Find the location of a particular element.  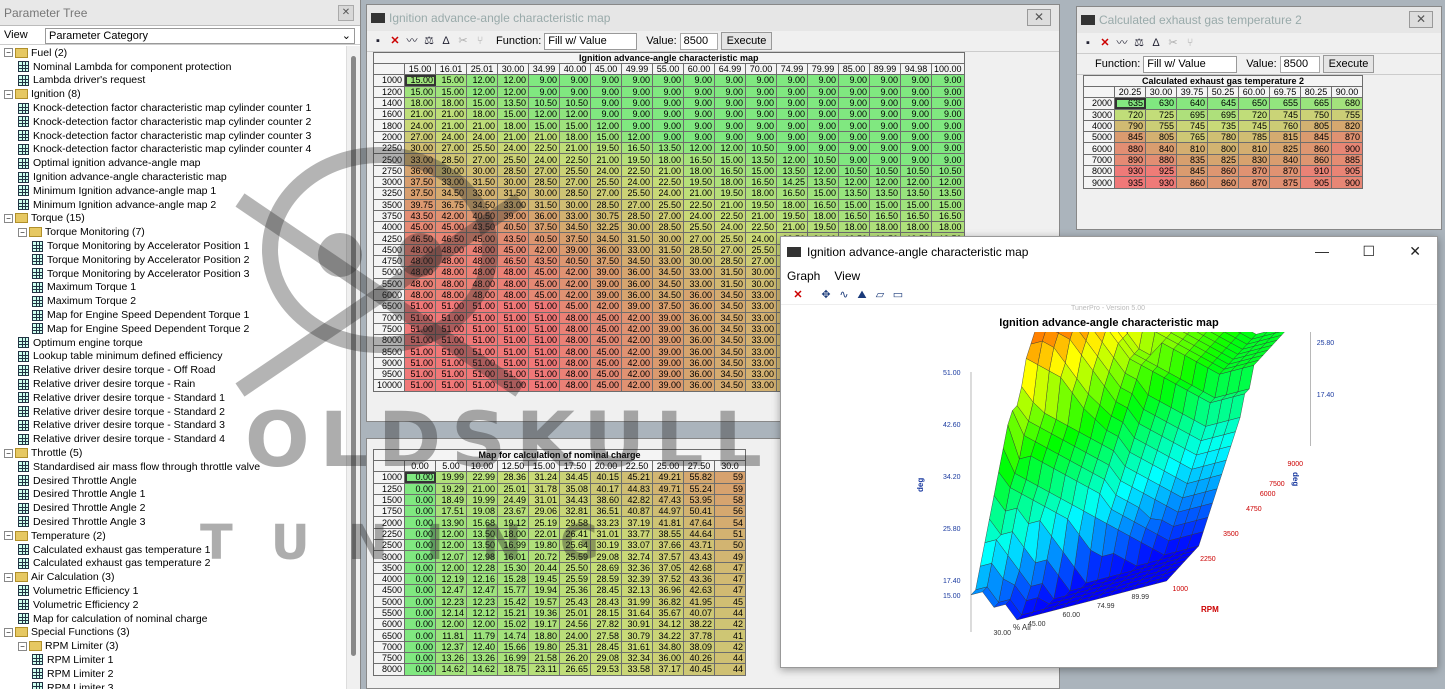

table-cell: 29.58 is located at coordinates (575, 522).